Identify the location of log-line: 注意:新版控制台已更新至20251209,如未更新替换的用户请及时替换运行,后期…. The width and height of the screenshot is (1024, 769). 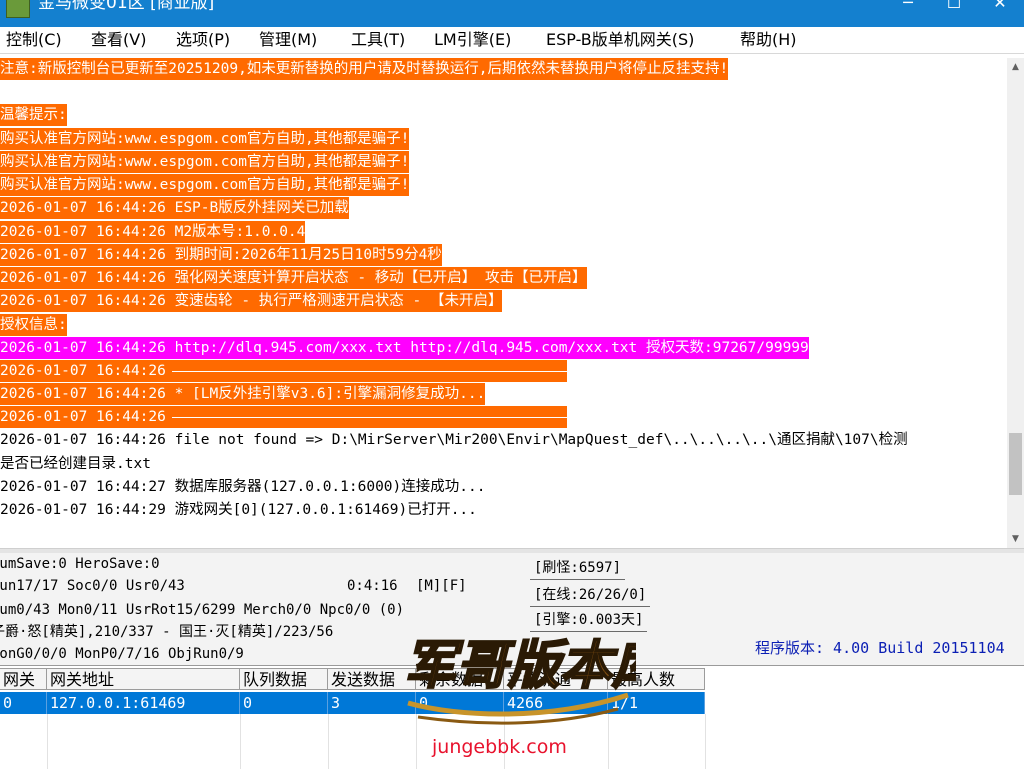
(364, 69).